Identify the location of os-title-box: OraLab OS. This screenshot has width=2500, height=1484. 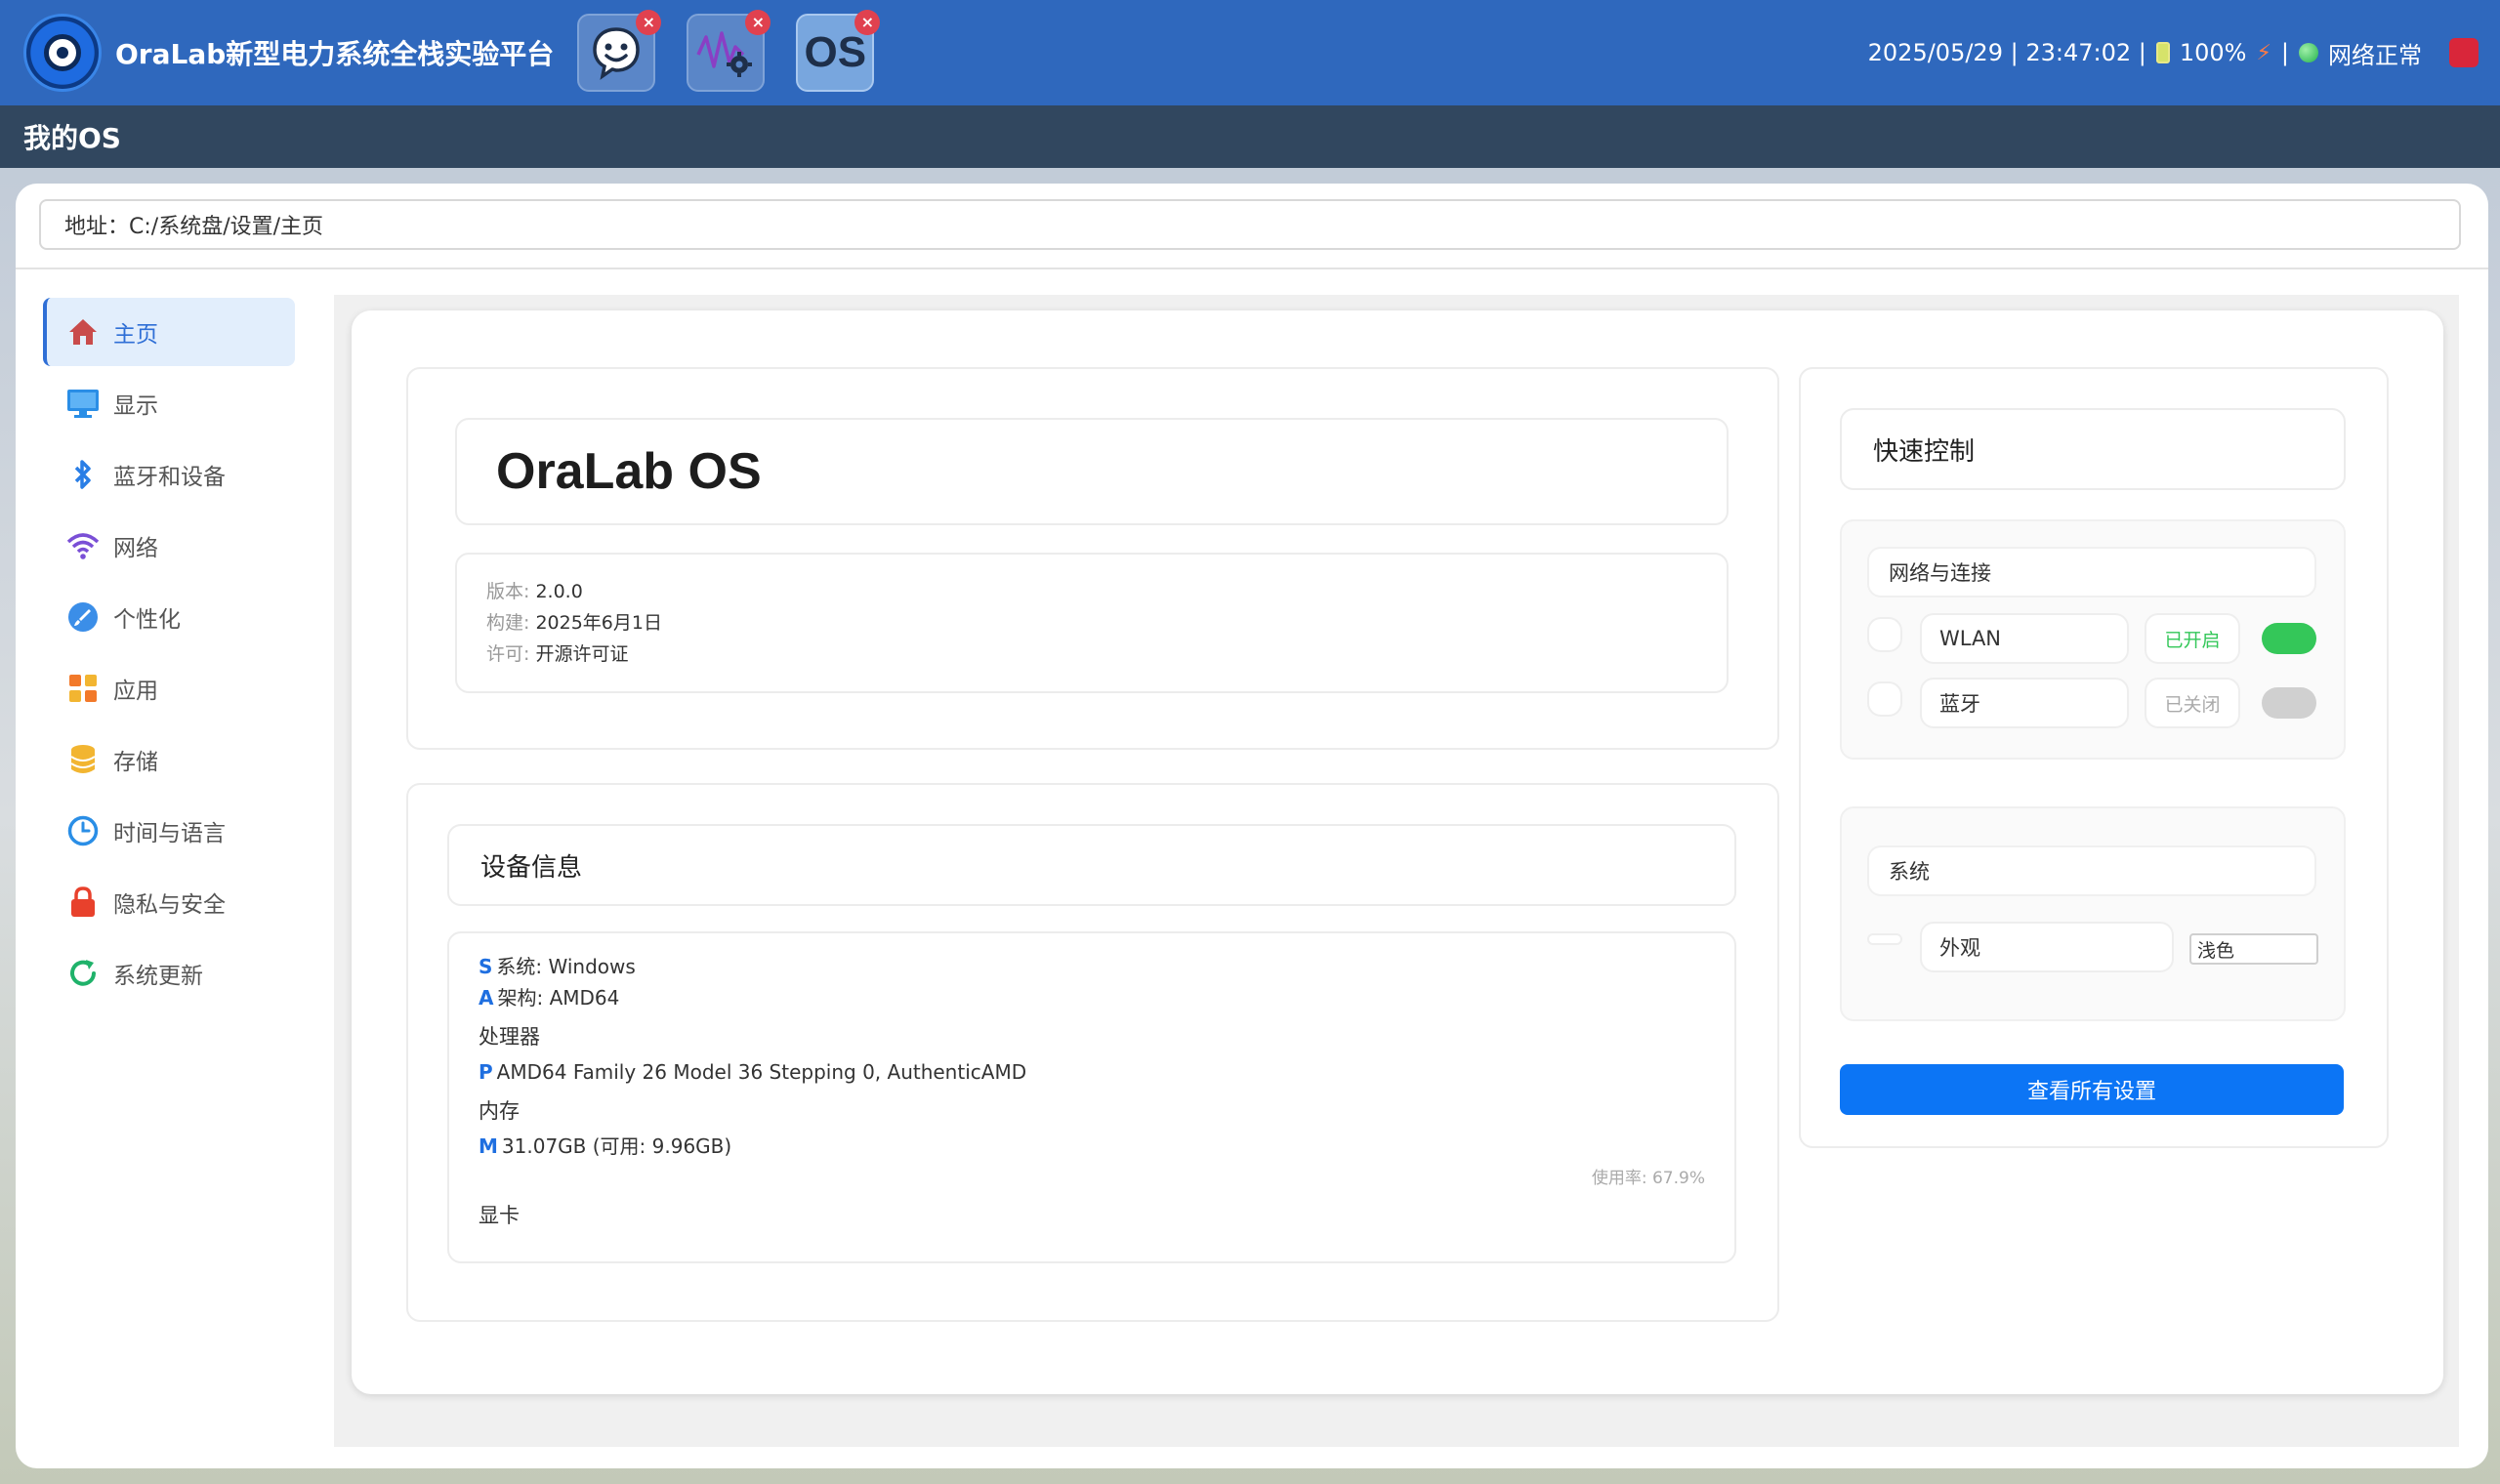
(1092, 472).